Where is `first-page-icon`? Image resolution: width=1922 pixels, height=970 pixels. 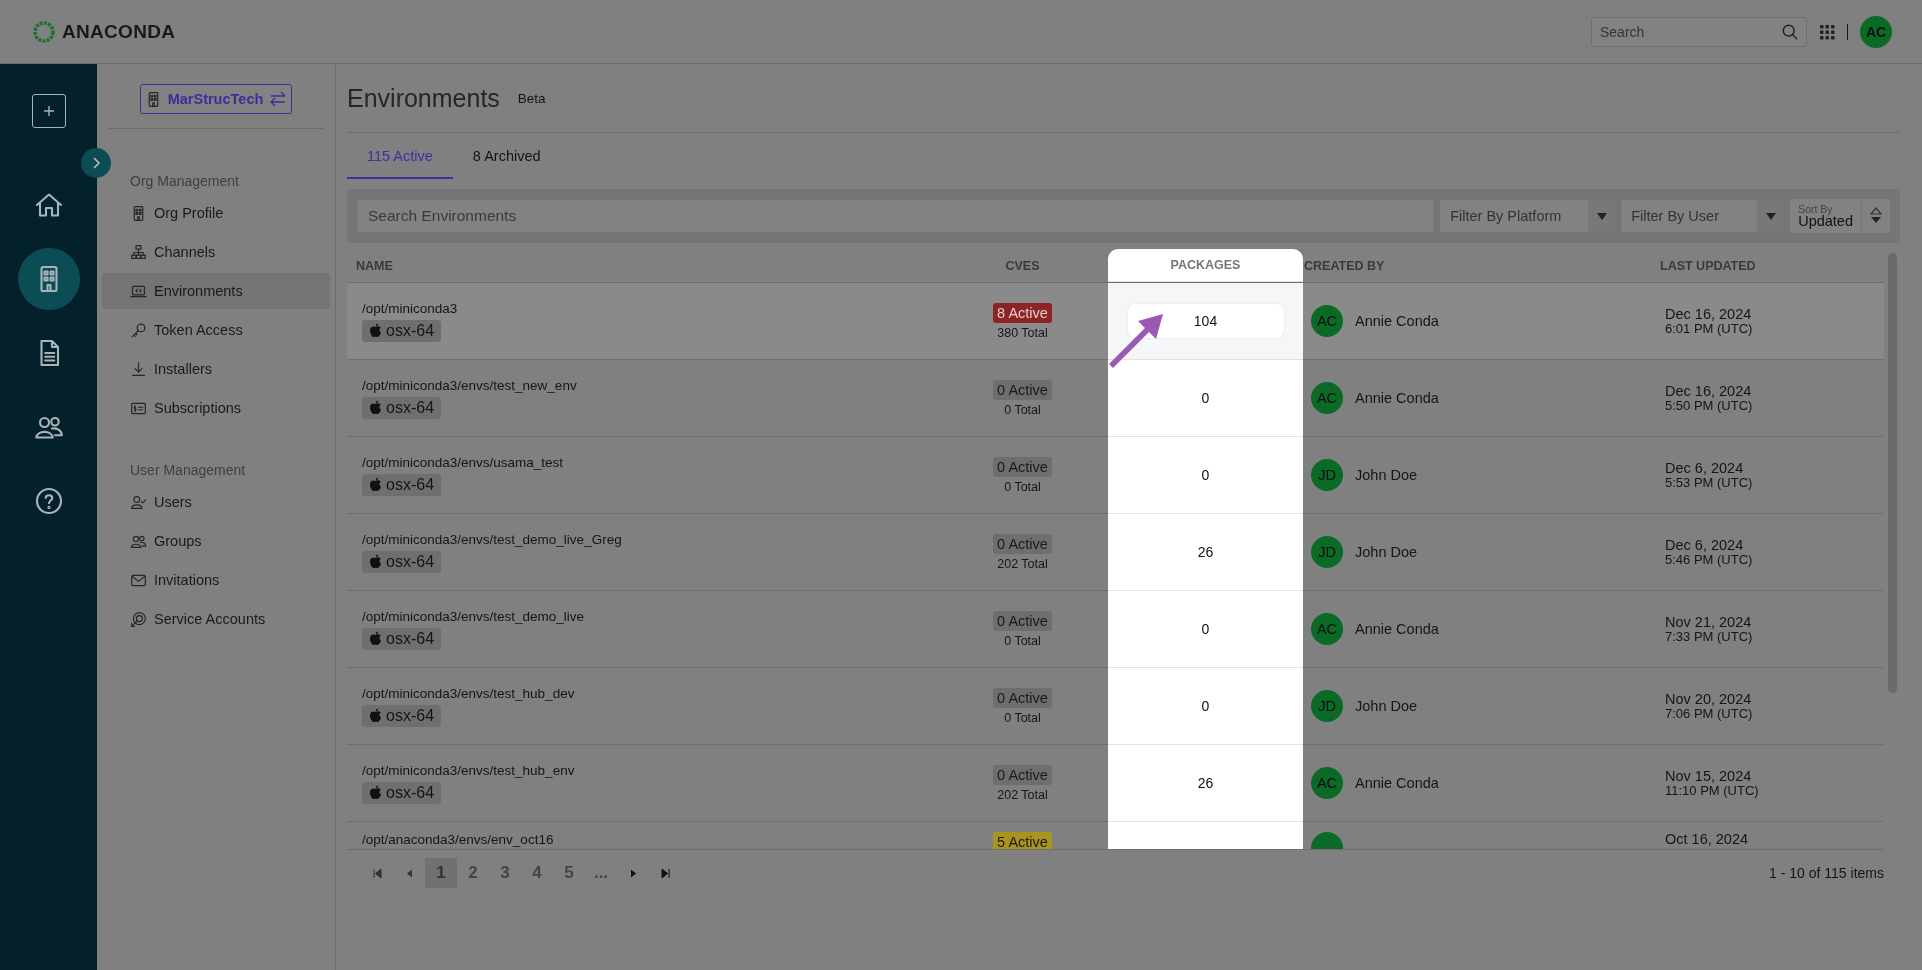 first-page-icon is located at coordinates (377, 873).